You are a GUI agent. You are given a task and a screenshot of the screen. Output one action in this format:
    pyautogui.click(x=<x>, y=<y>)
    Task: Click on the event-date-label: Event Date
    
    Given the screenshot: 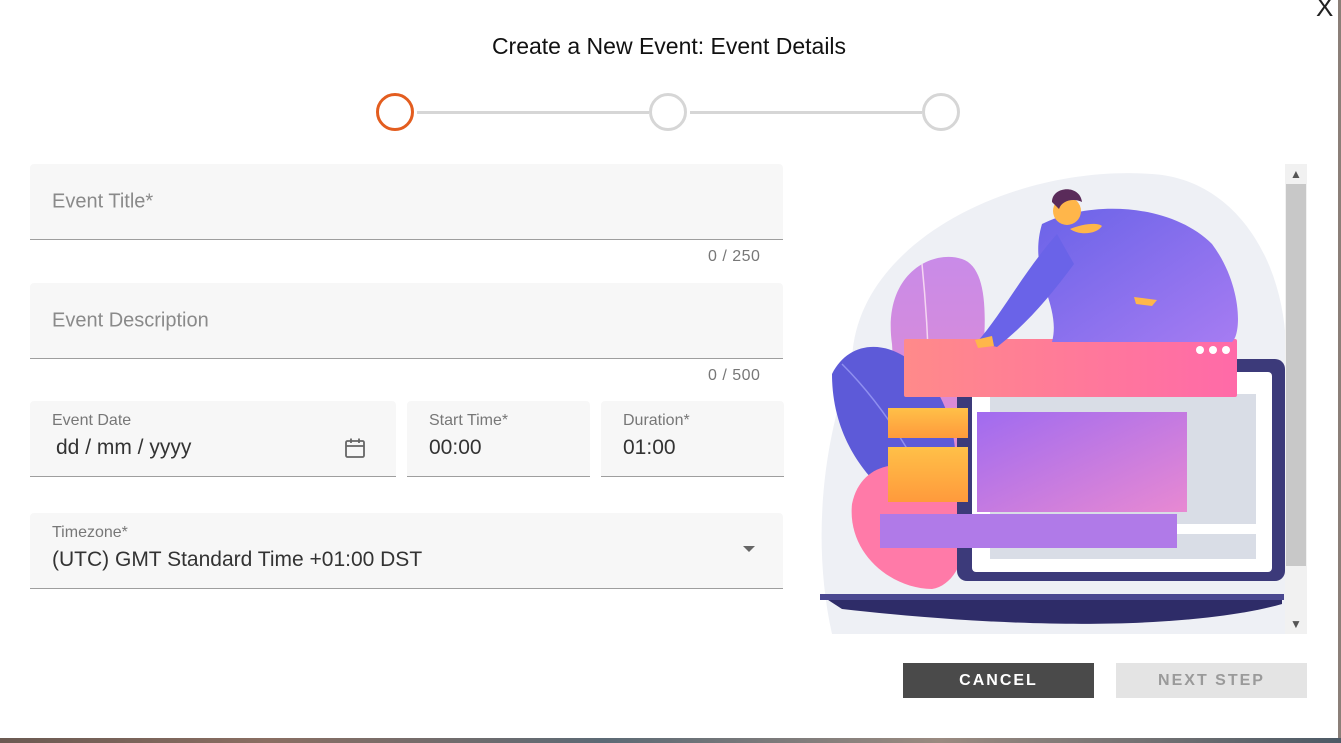 What is the action you would take?
    pyautogui.click(x=92, y=420)
    